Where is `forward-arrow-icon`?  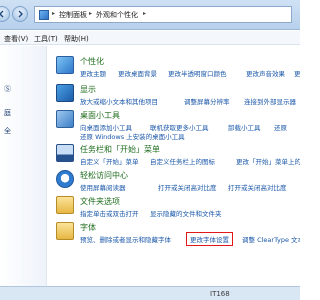
forward-arrow-icon is located at coordinates (20, 14).